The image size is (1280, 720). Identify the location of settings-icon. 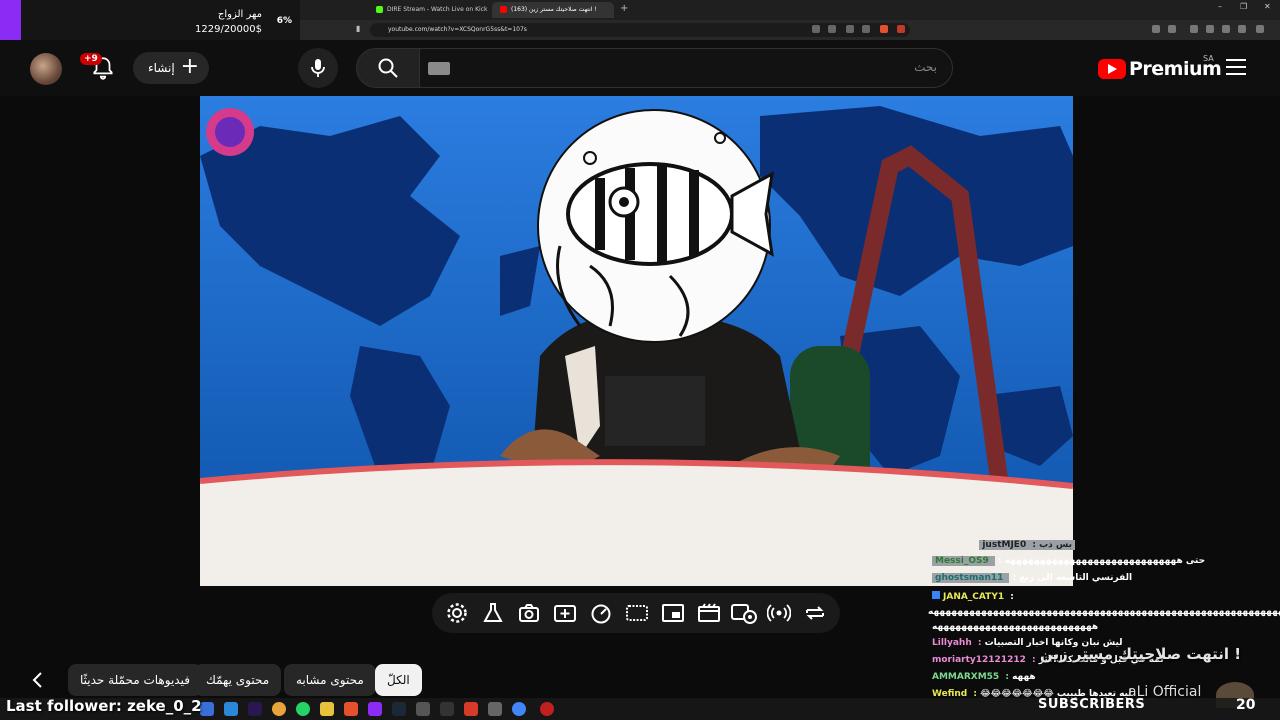
(457, 613).